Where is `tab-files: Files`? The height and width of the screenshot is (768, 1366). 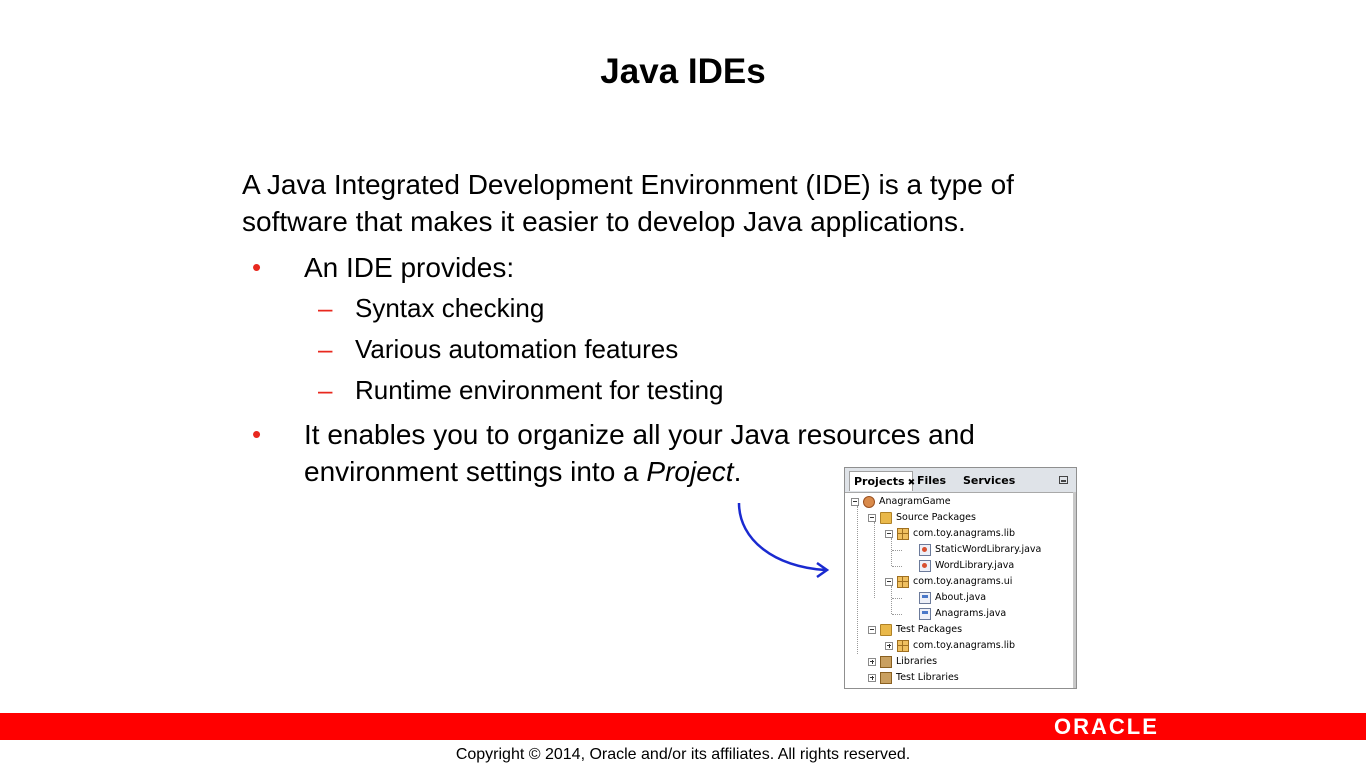 tab-files: Files is located at coordinates (935, 481).